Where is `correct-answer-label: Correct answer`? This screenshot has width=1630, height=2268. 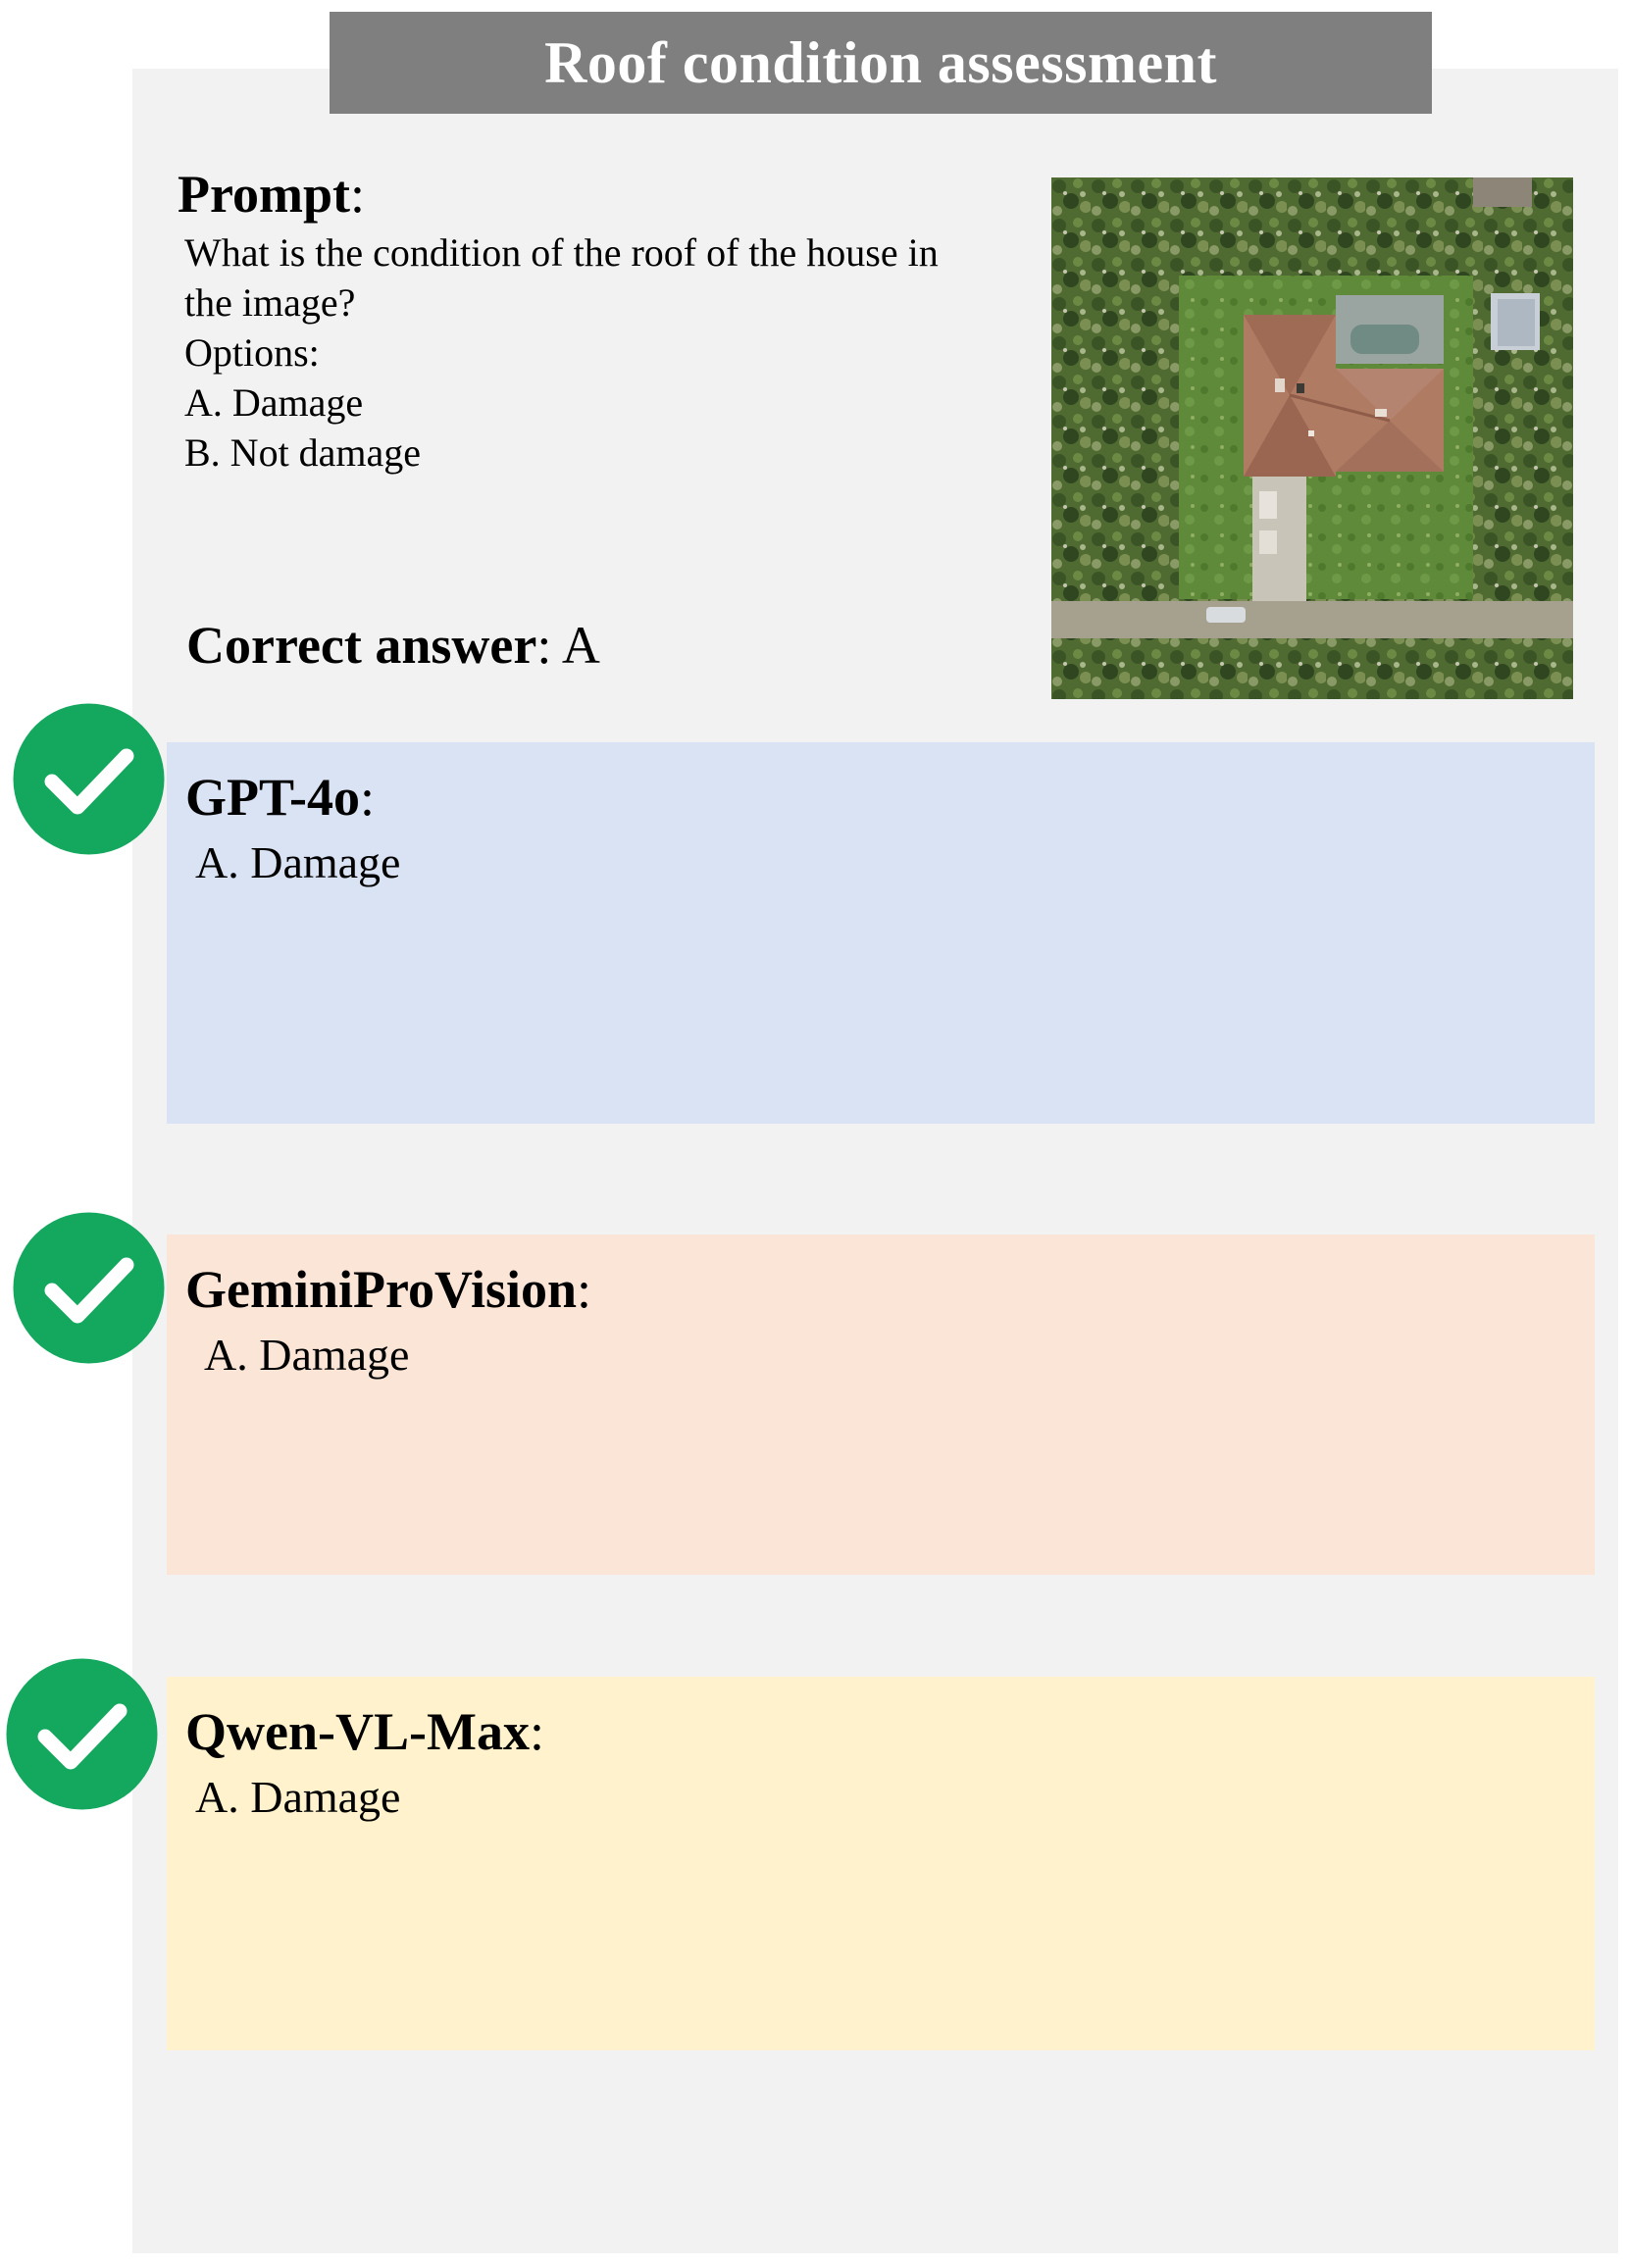
correct-answer-label: Correct answer is located at coordinates (362, 645).